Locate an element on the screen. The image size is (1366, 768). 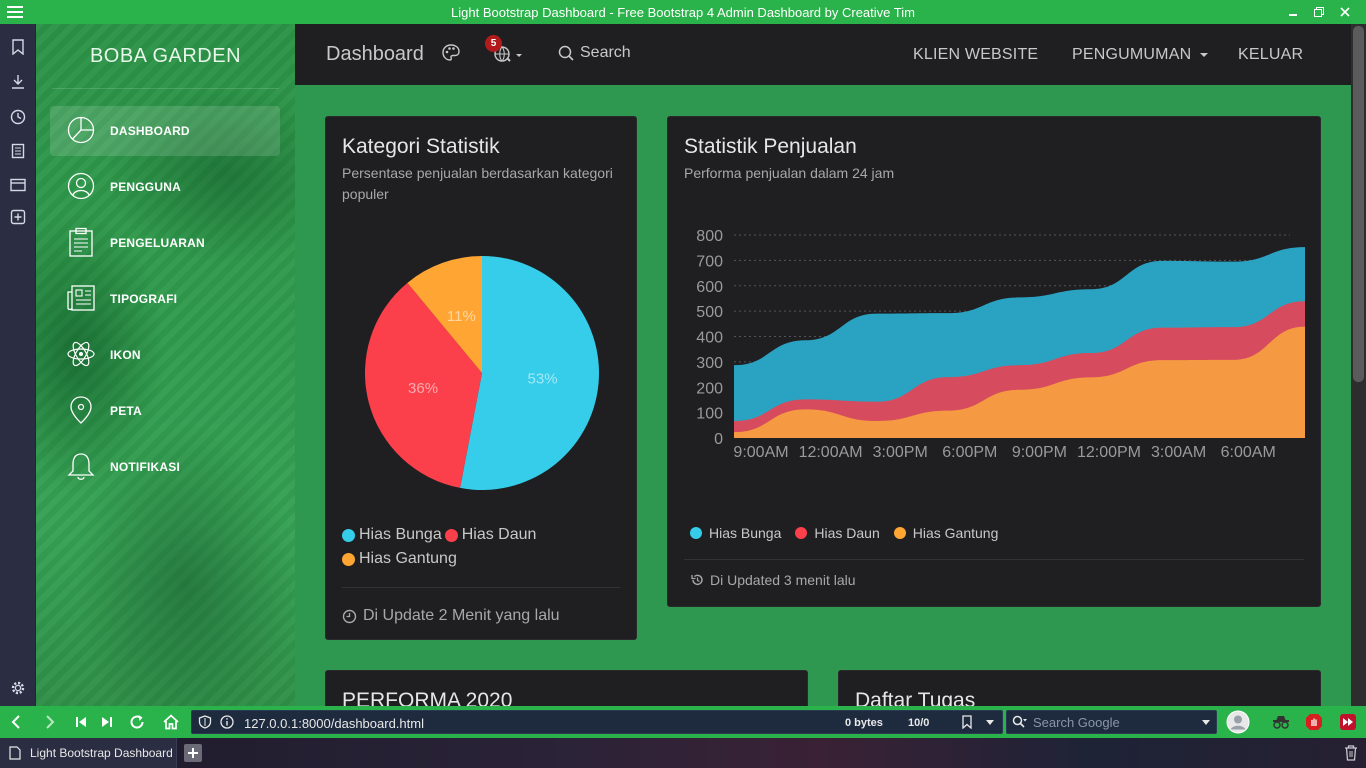
brand-logo-text: BOBA GARDEN is located at coordinates (165, 56).